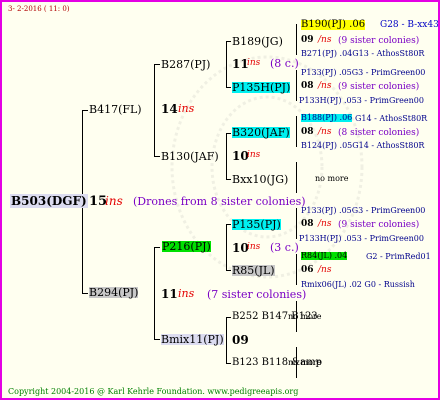 This screenshot has height=400, width=440. What do you see at coordinates (257, 294) in the screenshot?
I see `dam-sister-note: (7 sister colonies)` at bounding box center [257, 294].